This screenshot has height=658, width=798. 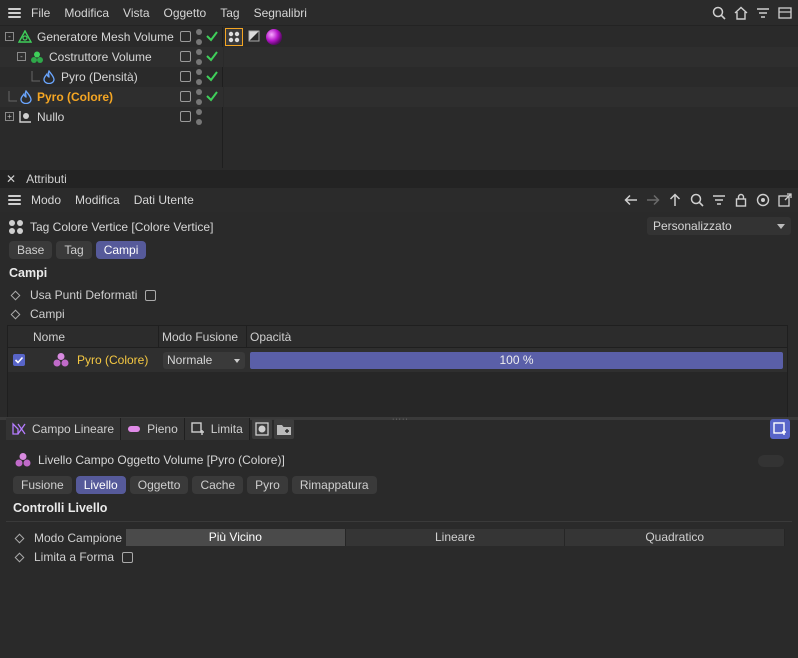 What do you see at coordinates (99, 77) in the screenshot?
I see `object-name: Pyro (Densità)` at bounding box center [99, 77].